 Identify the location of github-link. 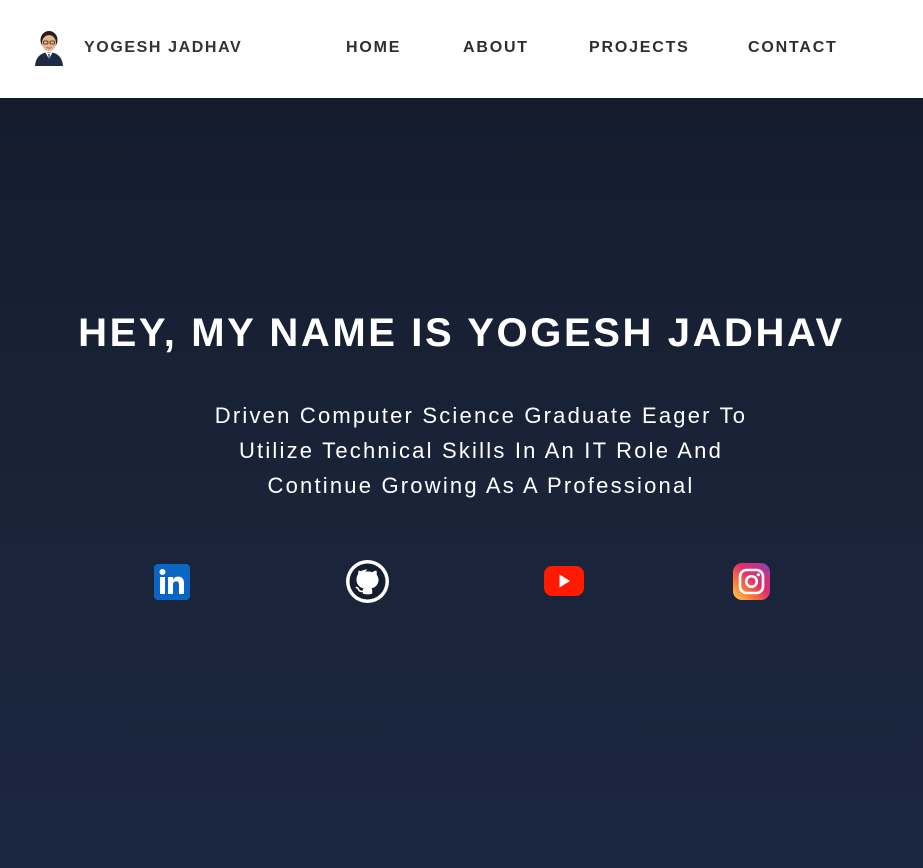
(367, 581).